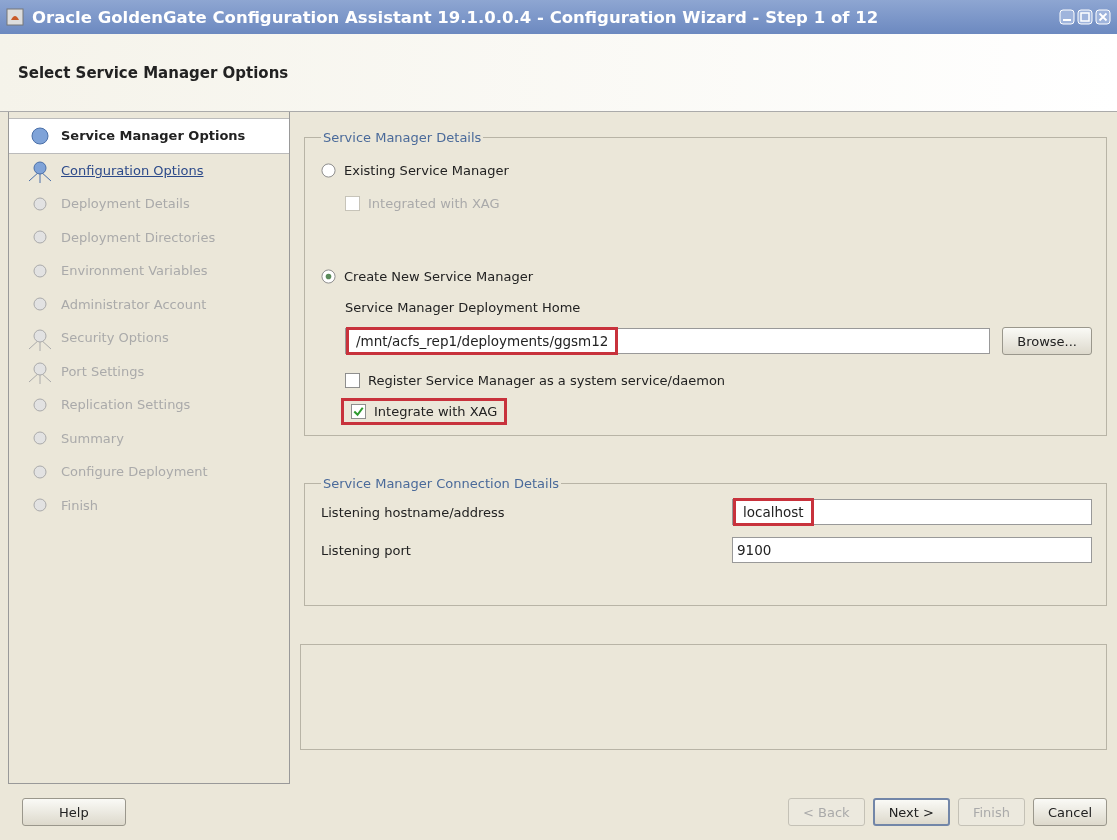  I want to click on wizard-button: Help, so click(74, 812).